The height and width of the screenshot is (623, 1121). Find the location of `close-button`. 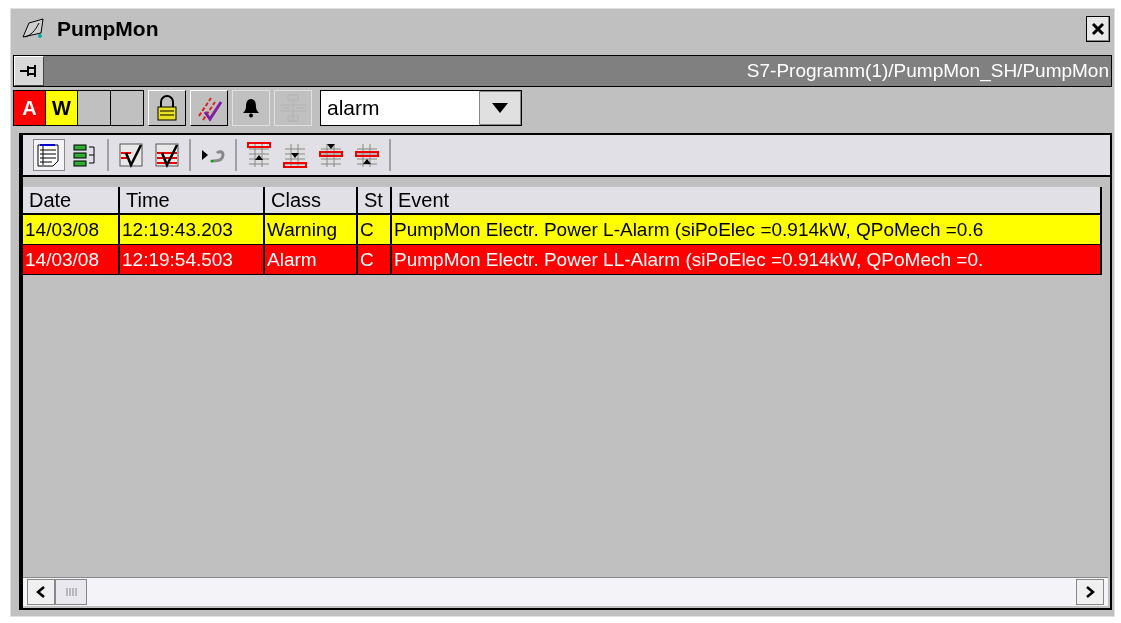

close-button is located at coordinates (1098, 29).